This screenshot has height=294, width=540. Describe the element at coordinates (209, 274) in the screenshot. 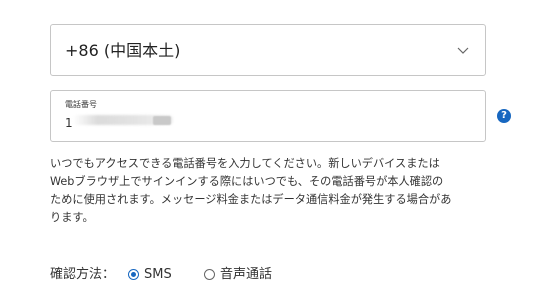

I see `radio-button-voice-call` at that location.